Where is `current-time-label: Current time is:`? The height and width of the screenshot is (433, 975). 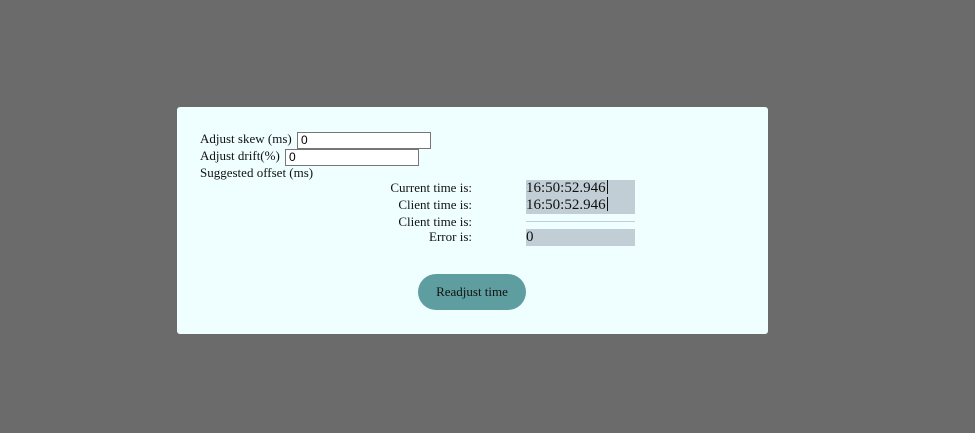 current-time-label: Current time is: is located at coordinates (431, 187).